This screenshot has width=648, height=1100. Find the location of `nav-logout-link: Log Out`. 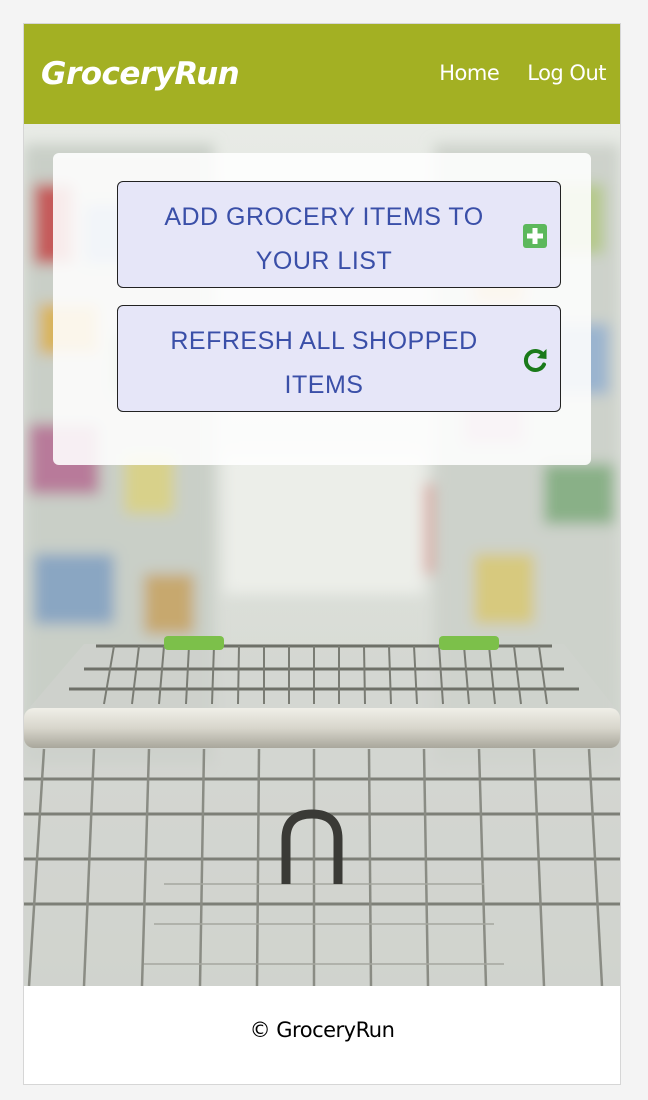

nav-logout-link: Log Out is located at coordinates (566, 73).